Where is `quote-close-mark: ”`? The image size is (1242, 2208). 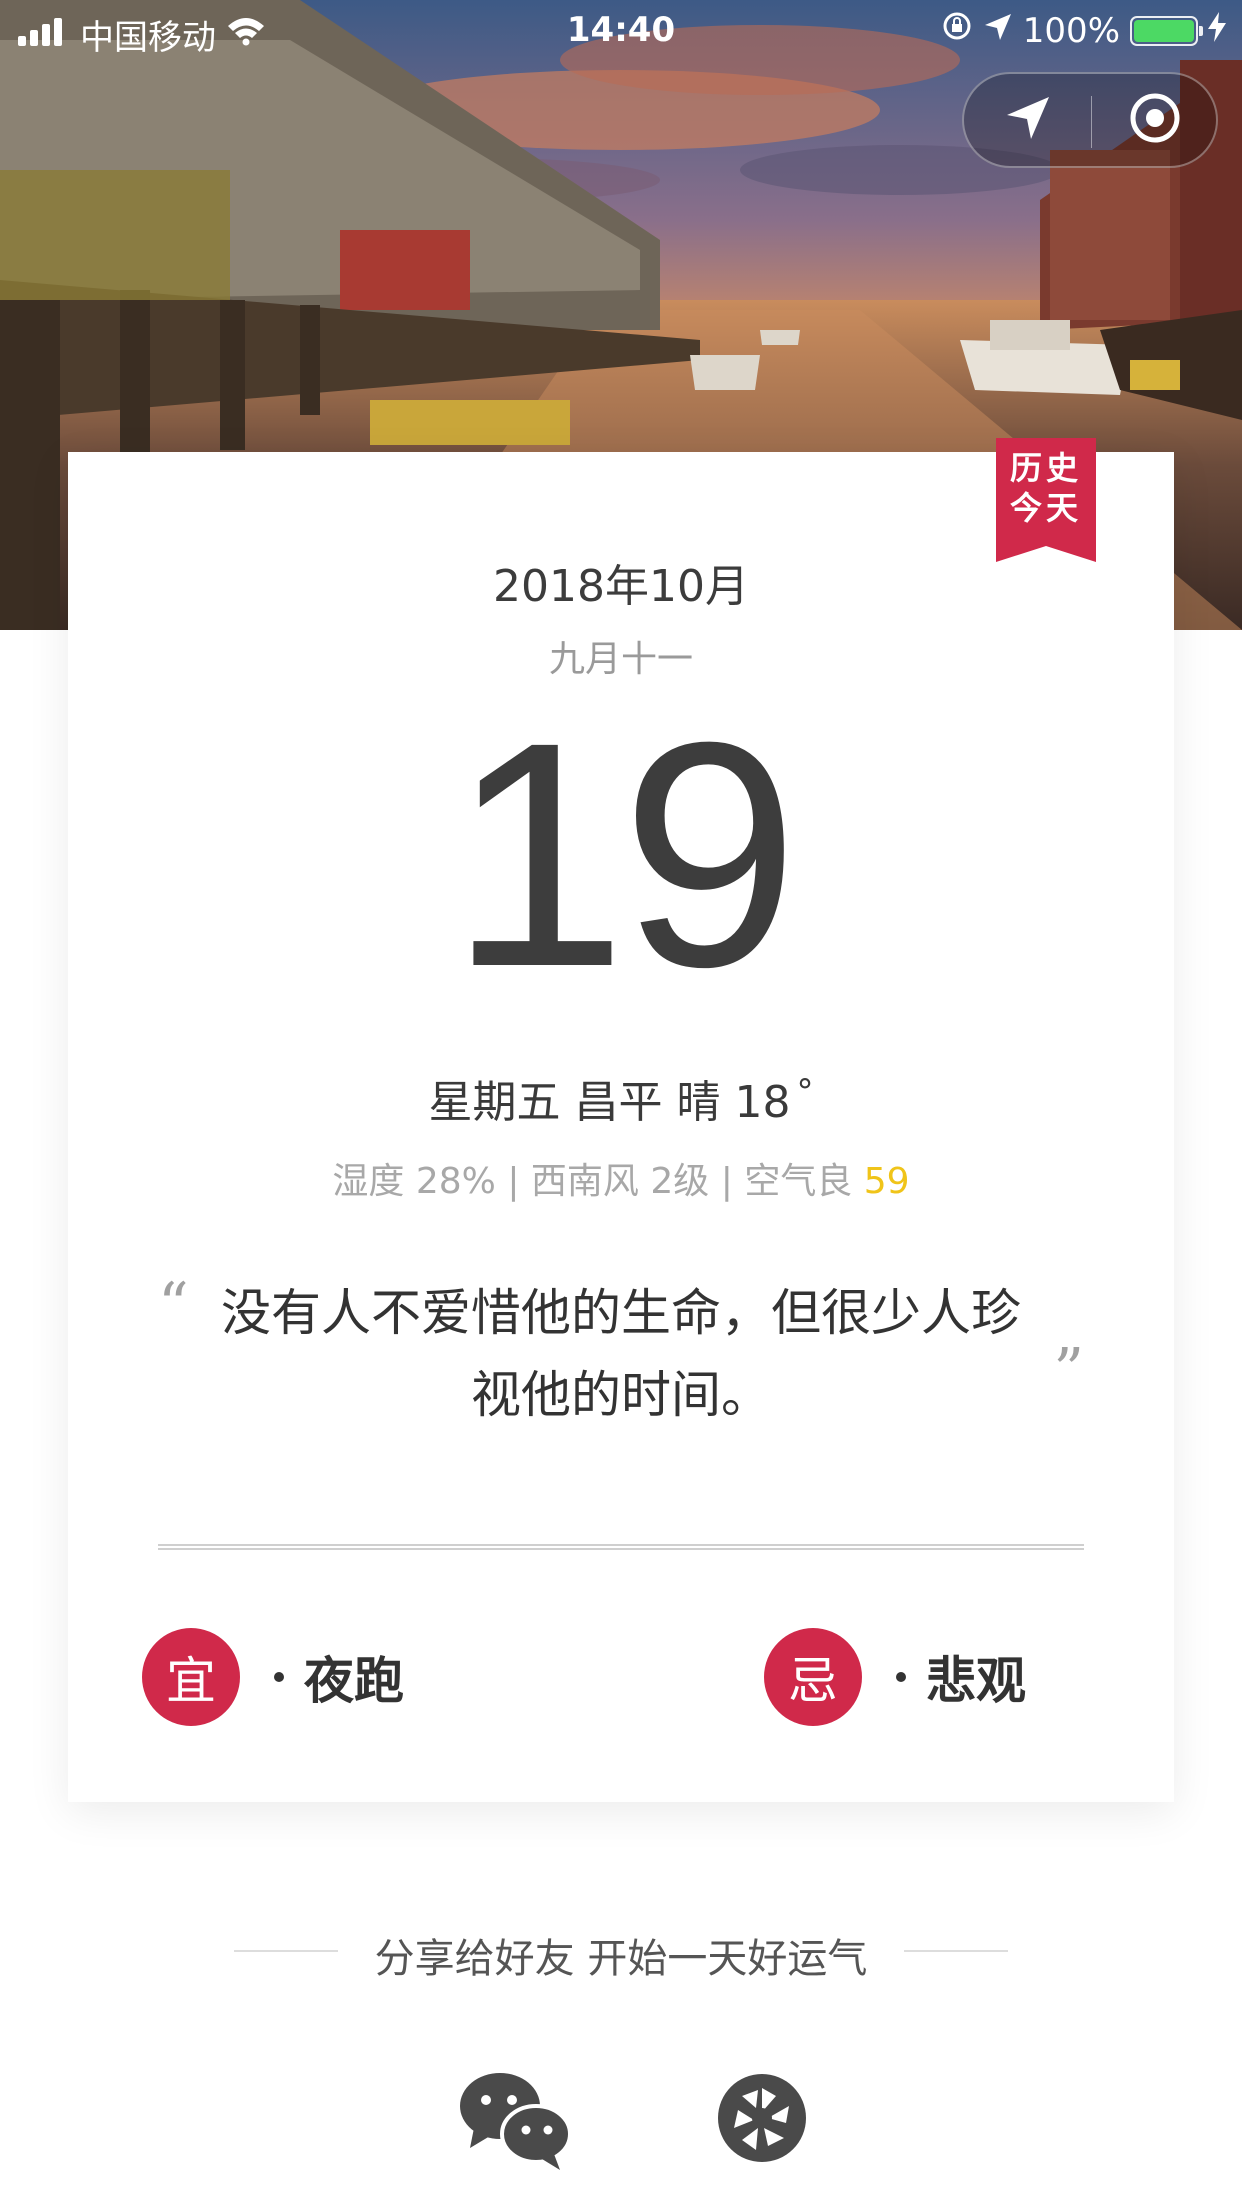
quote-close-mark: ” is located at coordinates (1068, 1371).